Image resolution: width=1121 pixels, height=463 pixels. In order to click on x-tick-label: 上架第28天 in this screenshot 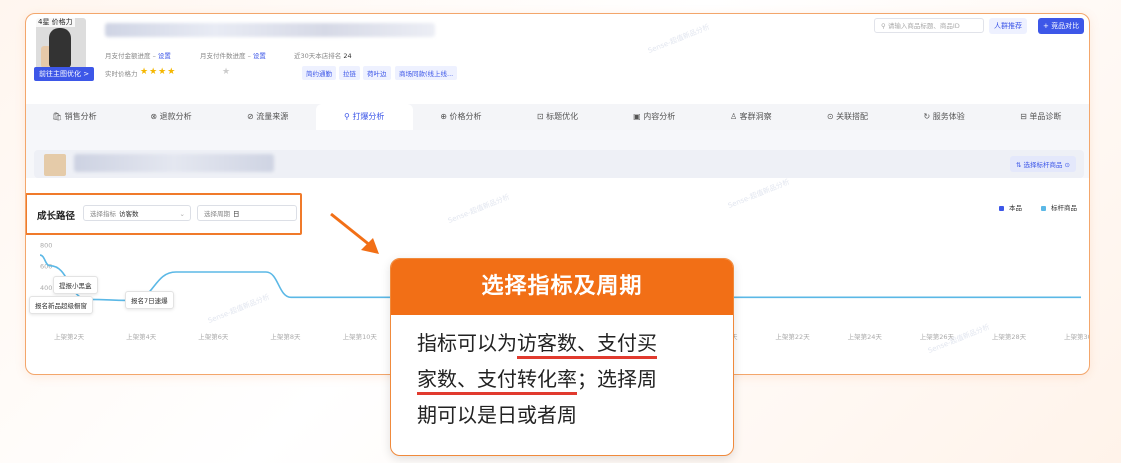, I will do `click(1009, 336)`.